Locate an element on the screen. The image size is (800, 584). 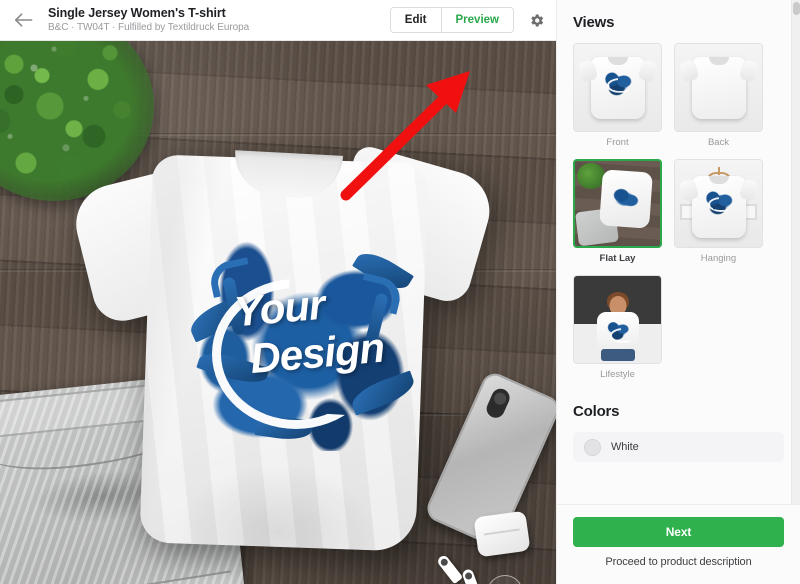
mini-plant is located at coordinates (591, 176).